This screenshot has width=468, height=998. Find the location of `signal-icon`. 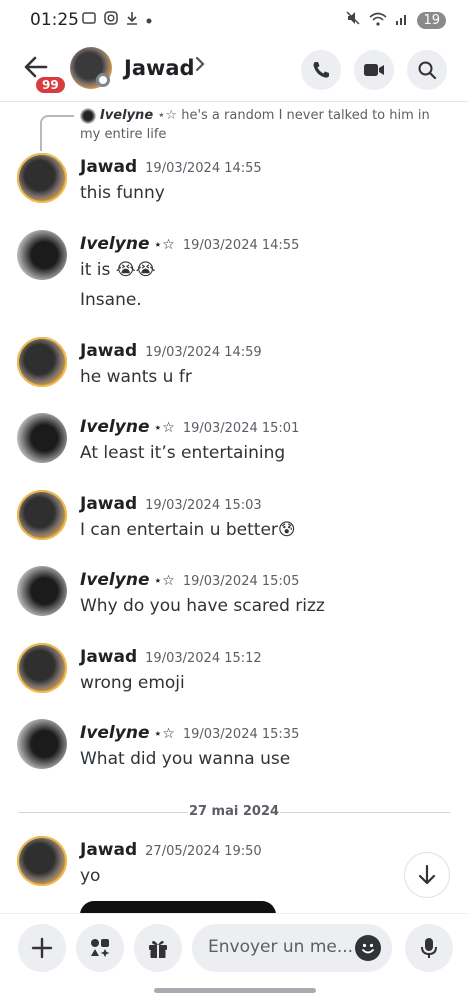

signal-icon is located at coordinates (402, 20).